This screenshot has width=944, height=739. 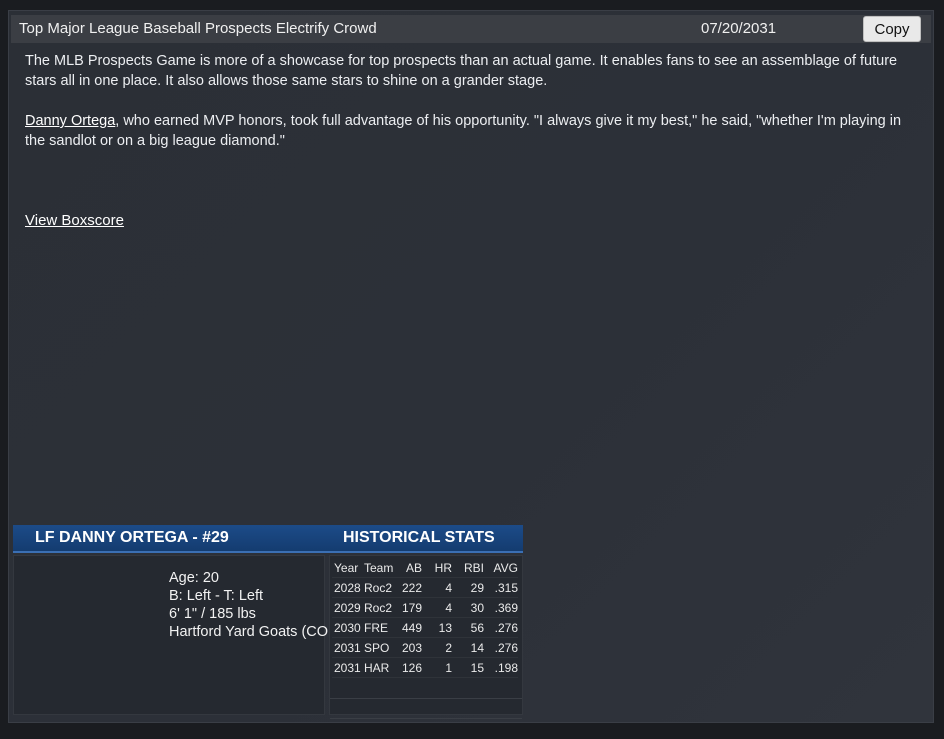 I want to click on cell-rbi: 56, so click(x=468, y=627).